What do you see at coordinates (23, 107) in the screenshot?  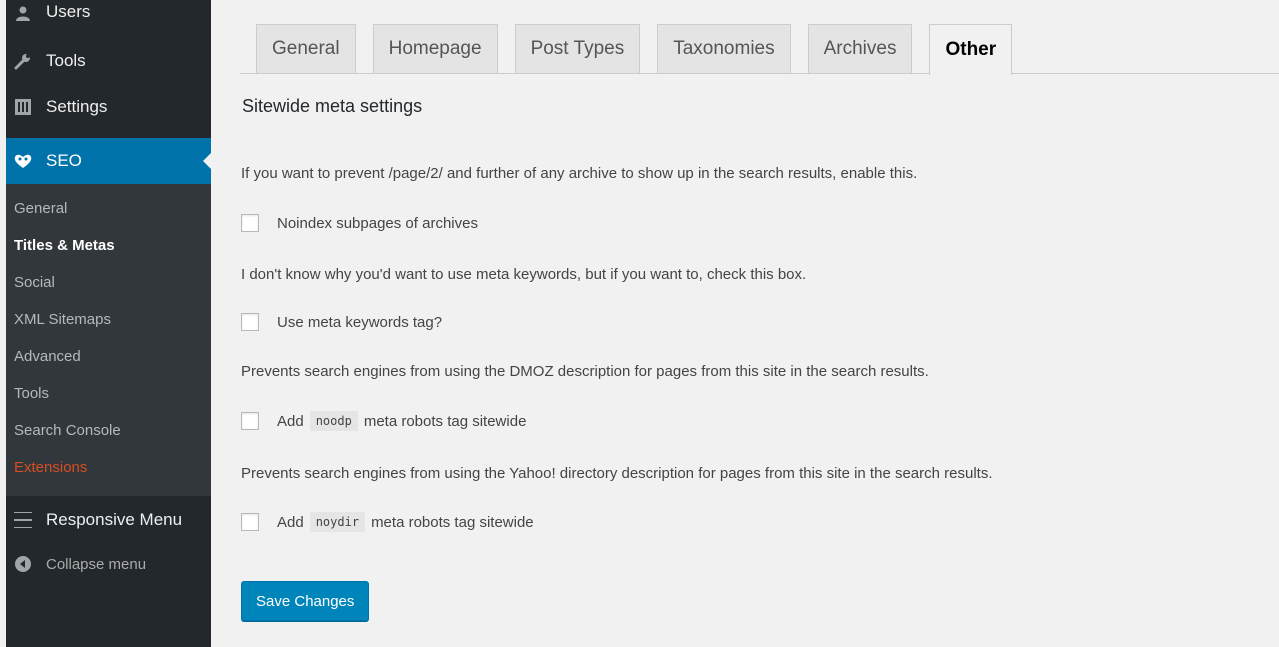 I see `settings-icon` at bounding box center [23, 107].